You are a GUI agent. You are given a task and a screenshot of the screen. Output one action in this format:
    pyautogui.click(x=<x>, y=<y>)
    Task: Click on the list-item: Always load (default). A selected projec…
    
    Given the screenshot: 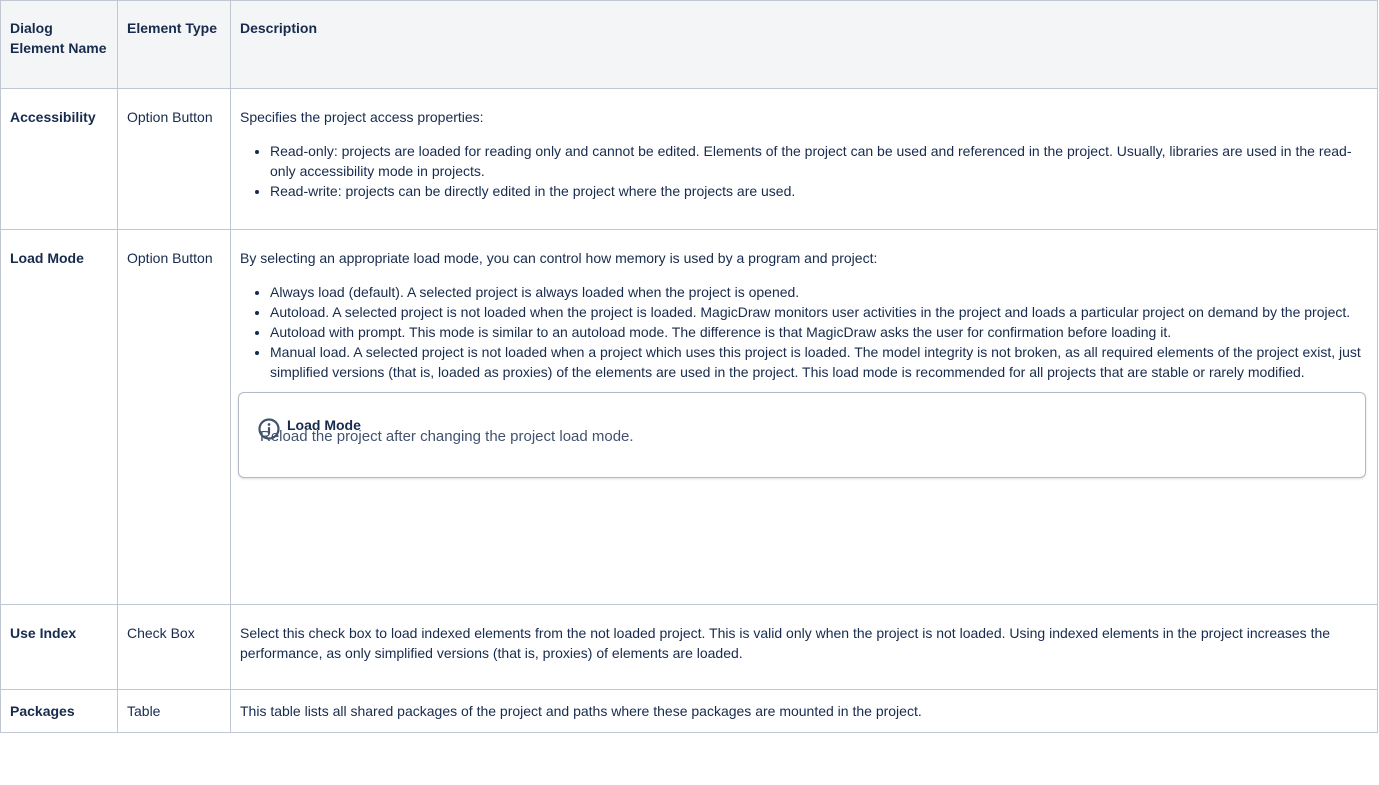 What is the action you would take?
    pyautogui.click(x=819, y=292)
    